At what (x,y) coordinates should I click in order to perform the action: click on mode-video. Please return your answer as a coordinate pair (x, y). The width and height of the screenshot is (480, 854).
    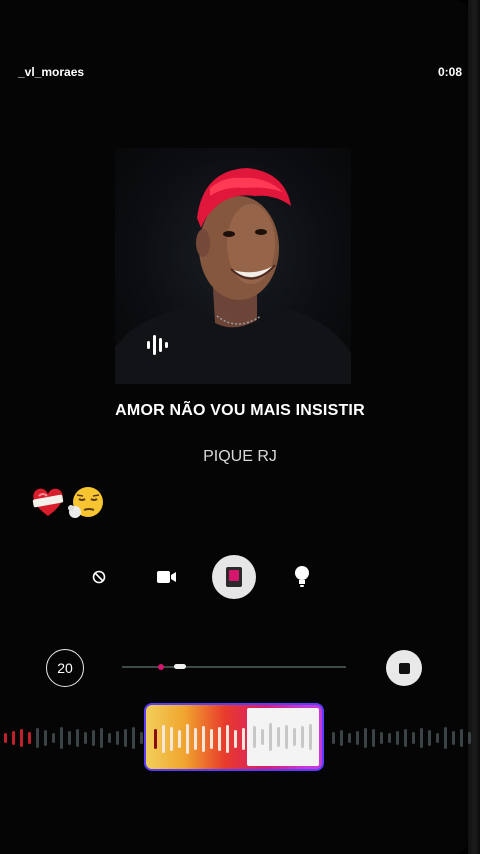
    Looking at the image, I should click on (167, 577).